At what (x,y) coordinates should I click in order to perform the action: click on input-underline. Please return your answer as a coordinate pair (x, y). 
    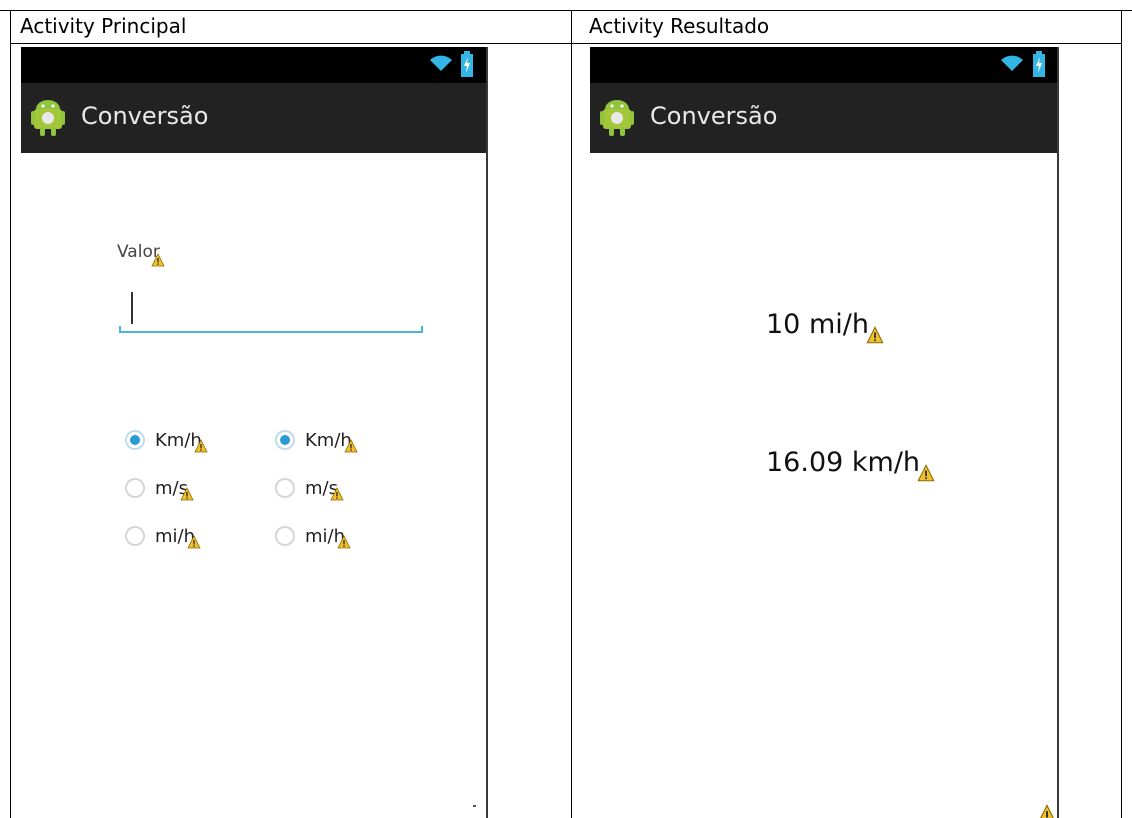
    Looking at the image, I should click on (271, 332).